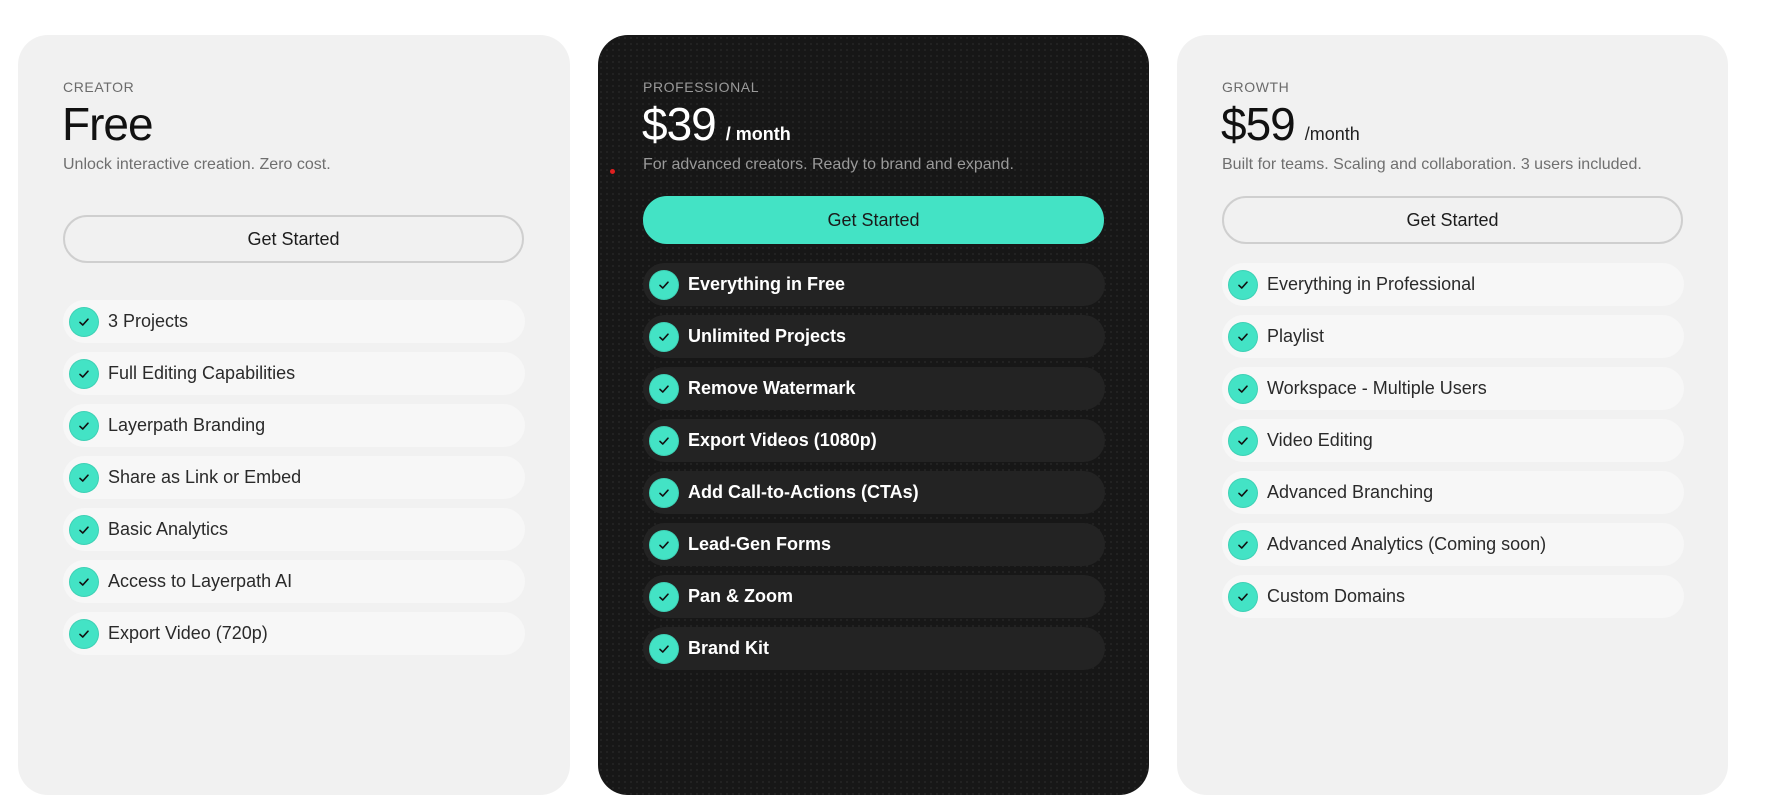 Image resolution: width=1771 pixels, height=795 pixels. What do you see at coordinates (767, 284) in the screenshot?
I see `feature-label: Everything in Free` at bounding box center [767, 284].